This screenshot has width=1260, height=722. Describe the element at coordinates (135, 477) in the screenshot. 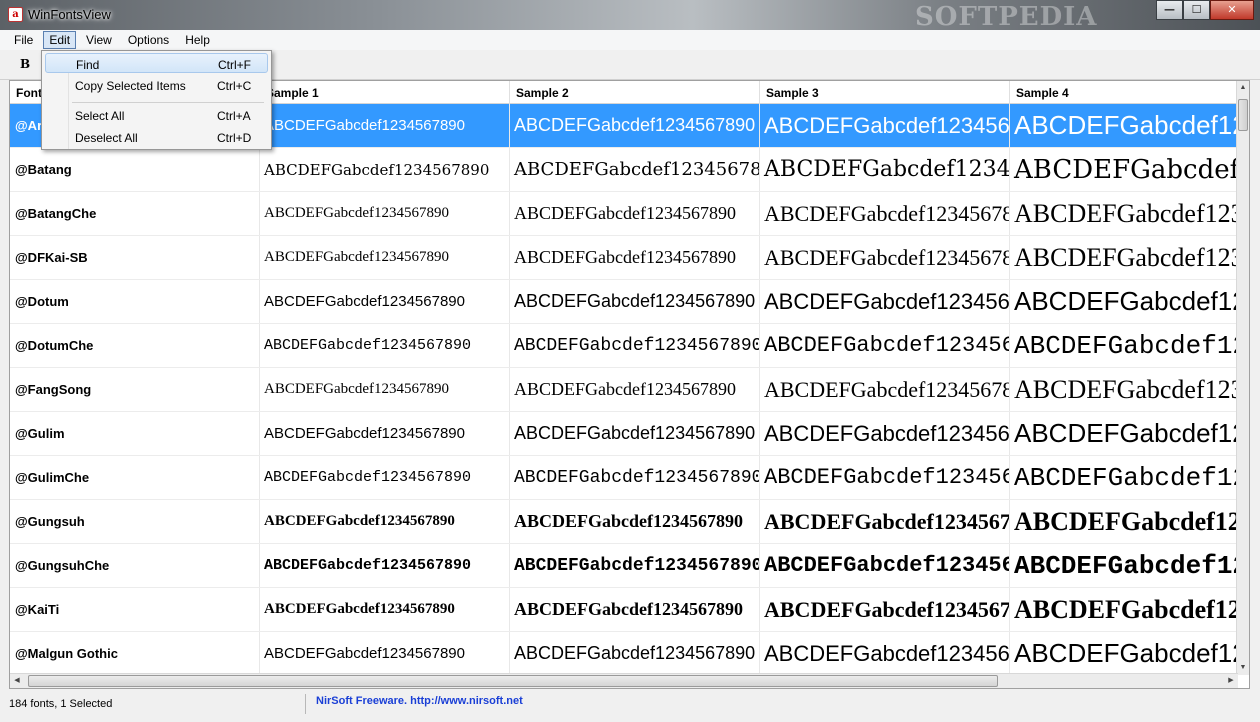

I see `font-name-cell: @GulimChe` at that location.